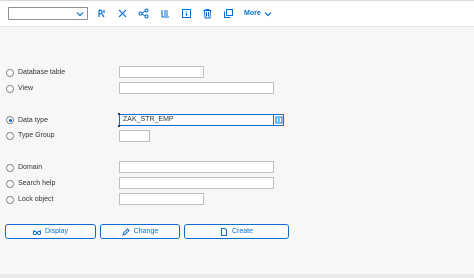 This screenshot has height=278, width=474. Describe the element at coordinates (10, 184) in the screenshot. I see `radio-search-help` at that location.